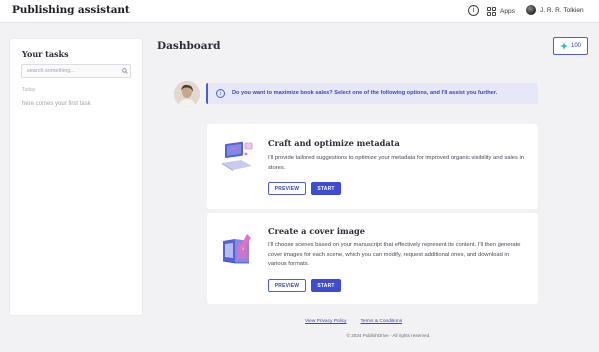 The height and width of the screenshot is (352, 599). What do you see at coordinates (236, 249) in the screenshot?
I see `cover-book-icon` at bounding box center [236, 249].